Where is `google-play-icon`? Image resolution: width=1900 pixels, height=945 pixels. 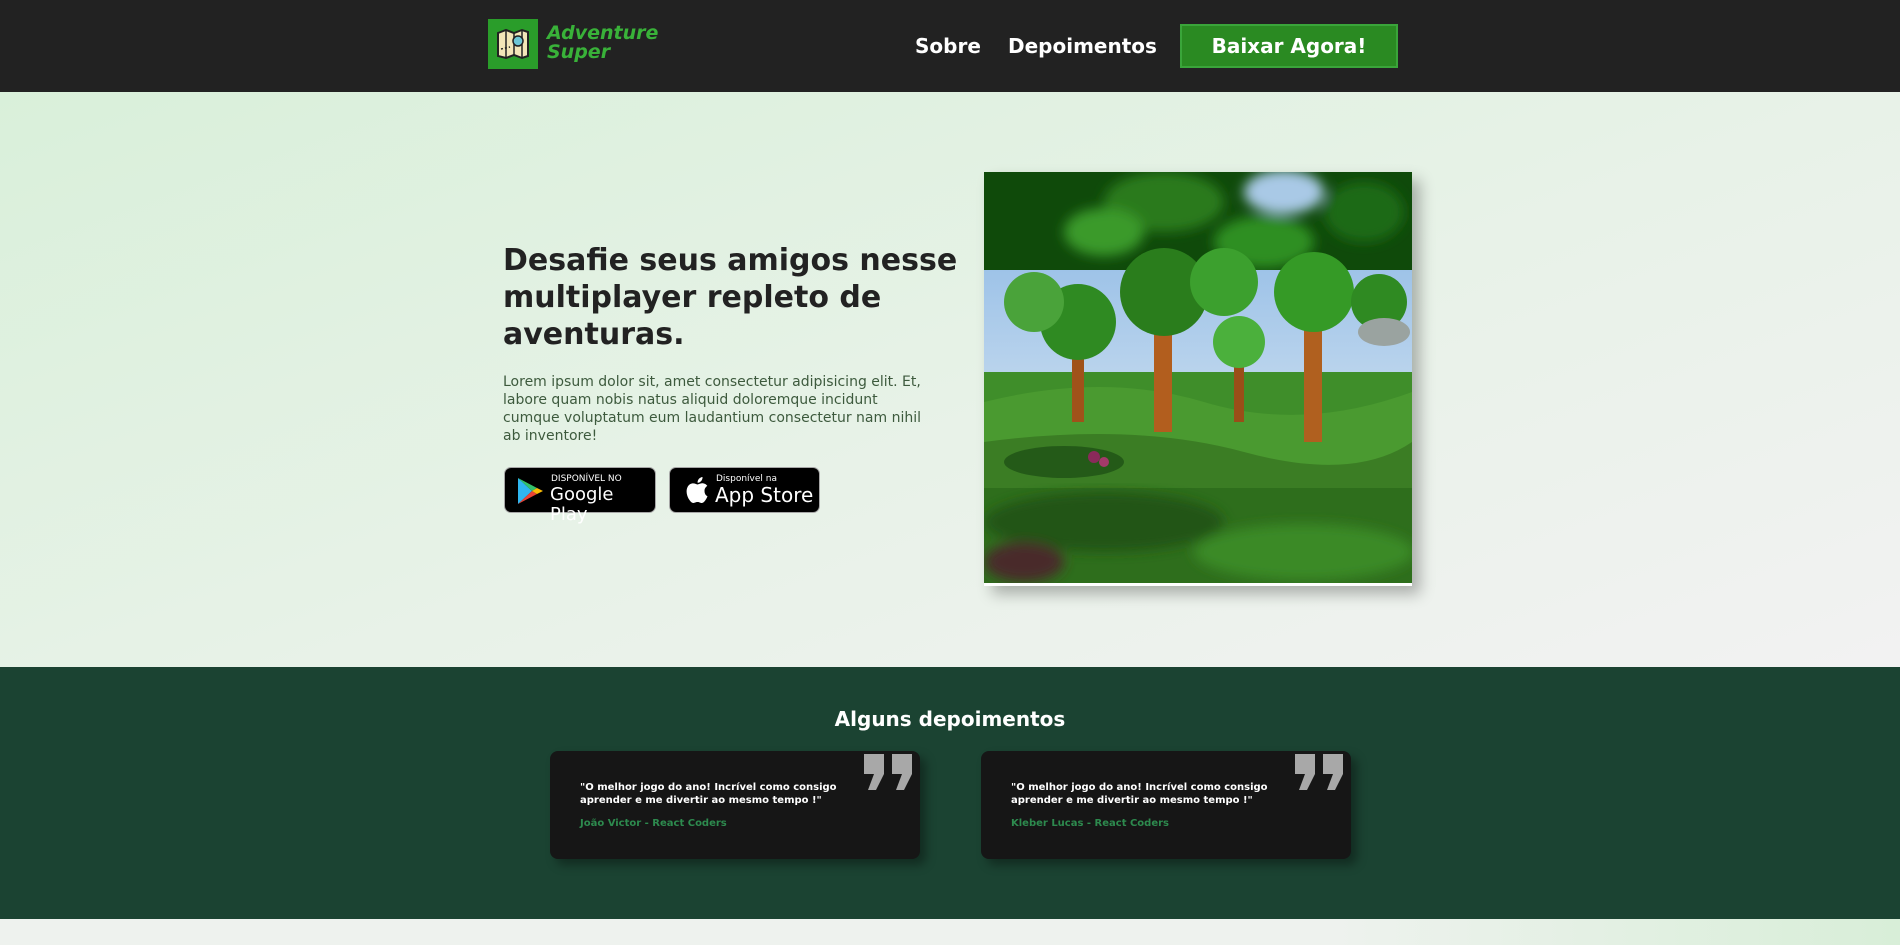
google-play-icon is located at coordinates (530, 491).